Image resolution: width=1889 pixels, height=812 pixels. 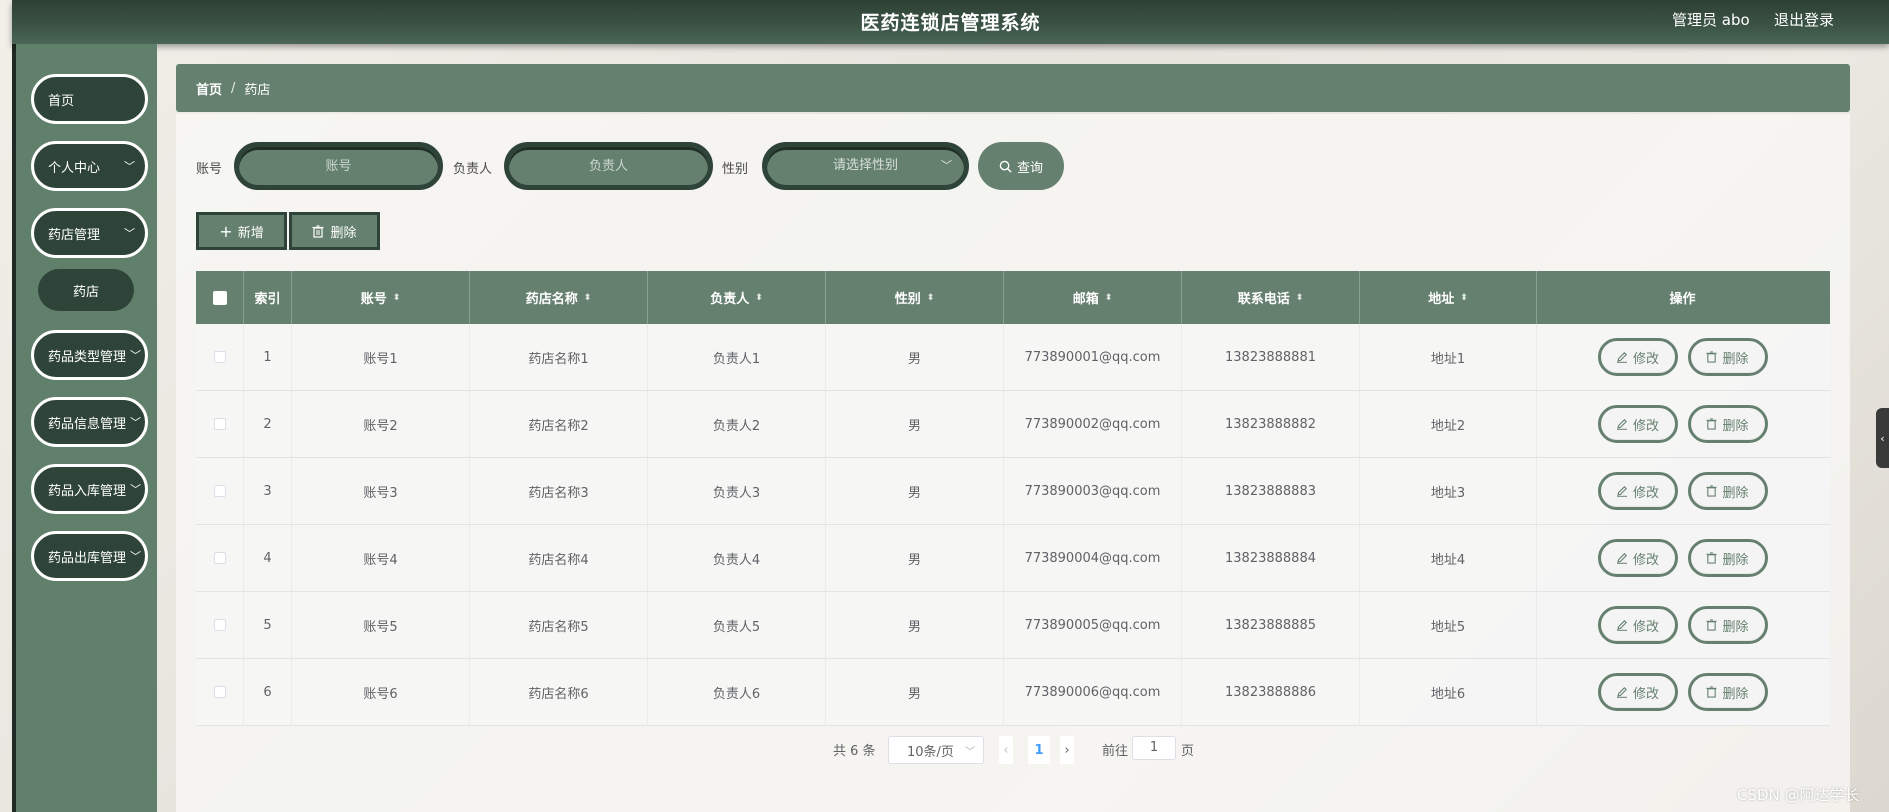 What do you see at coordinates (1804, 19) in the screenshot?
I see `logout-link: 退出登录` at bounding box center [1804, 19].